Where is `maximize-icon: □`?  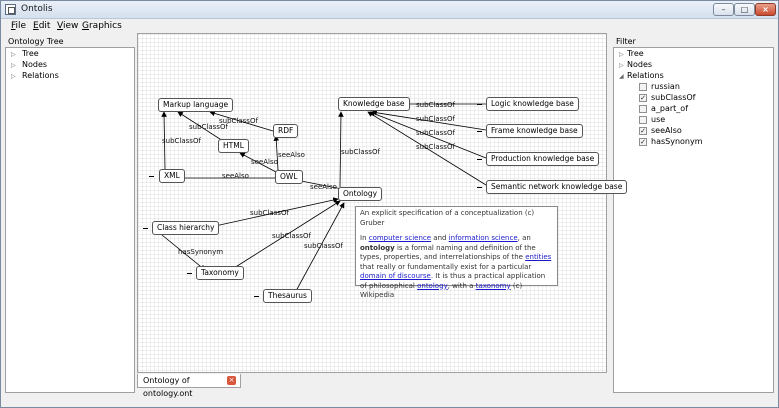 maximize-icon: □ is located at coordinates (744, 9).